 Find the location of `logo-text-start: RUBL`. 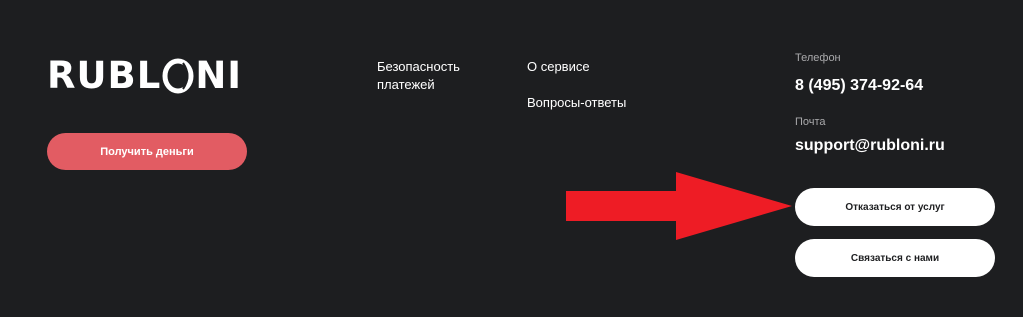

logo-text-start: RUBL is located at coordinates (104, 75).